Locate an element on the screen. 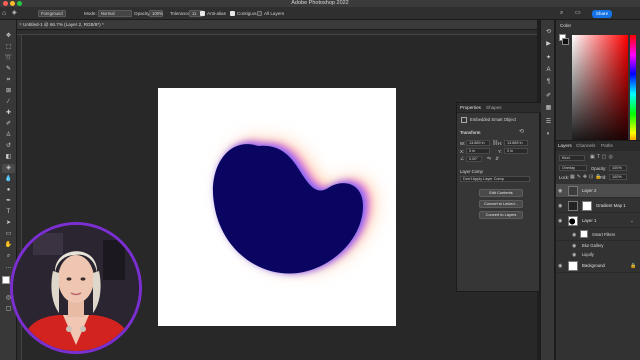 Image resolution: width=640 pixels, height=360 pixels. filter-row-liquify: ◉ Liquify is located at coordinates (598, 254).